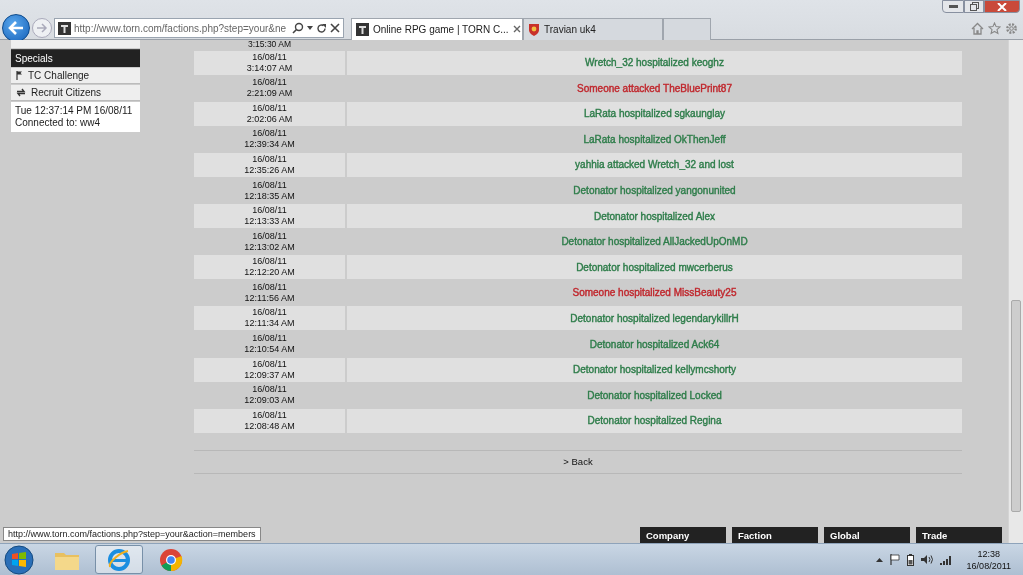  I want to click on event-text: Someone attacked TheBluePrint87, so click(654, 88).